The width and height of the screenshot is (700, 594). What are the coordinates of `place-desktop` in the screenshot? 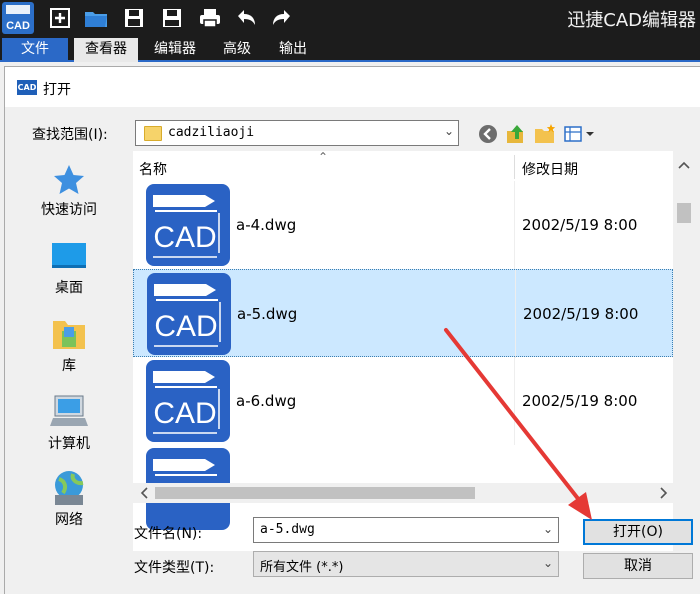 It's located at (69, 258).